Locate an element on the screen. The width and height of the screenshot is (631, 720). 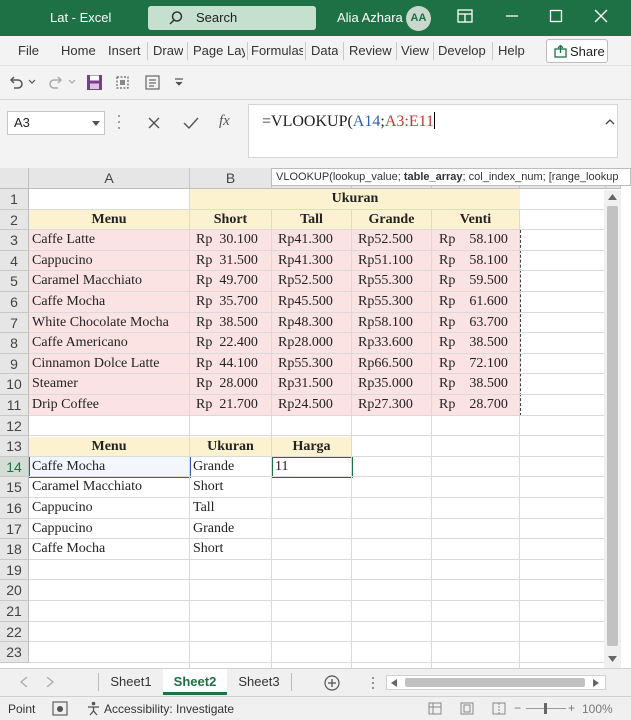
share-button: Share is located at coordinates (577, 51).